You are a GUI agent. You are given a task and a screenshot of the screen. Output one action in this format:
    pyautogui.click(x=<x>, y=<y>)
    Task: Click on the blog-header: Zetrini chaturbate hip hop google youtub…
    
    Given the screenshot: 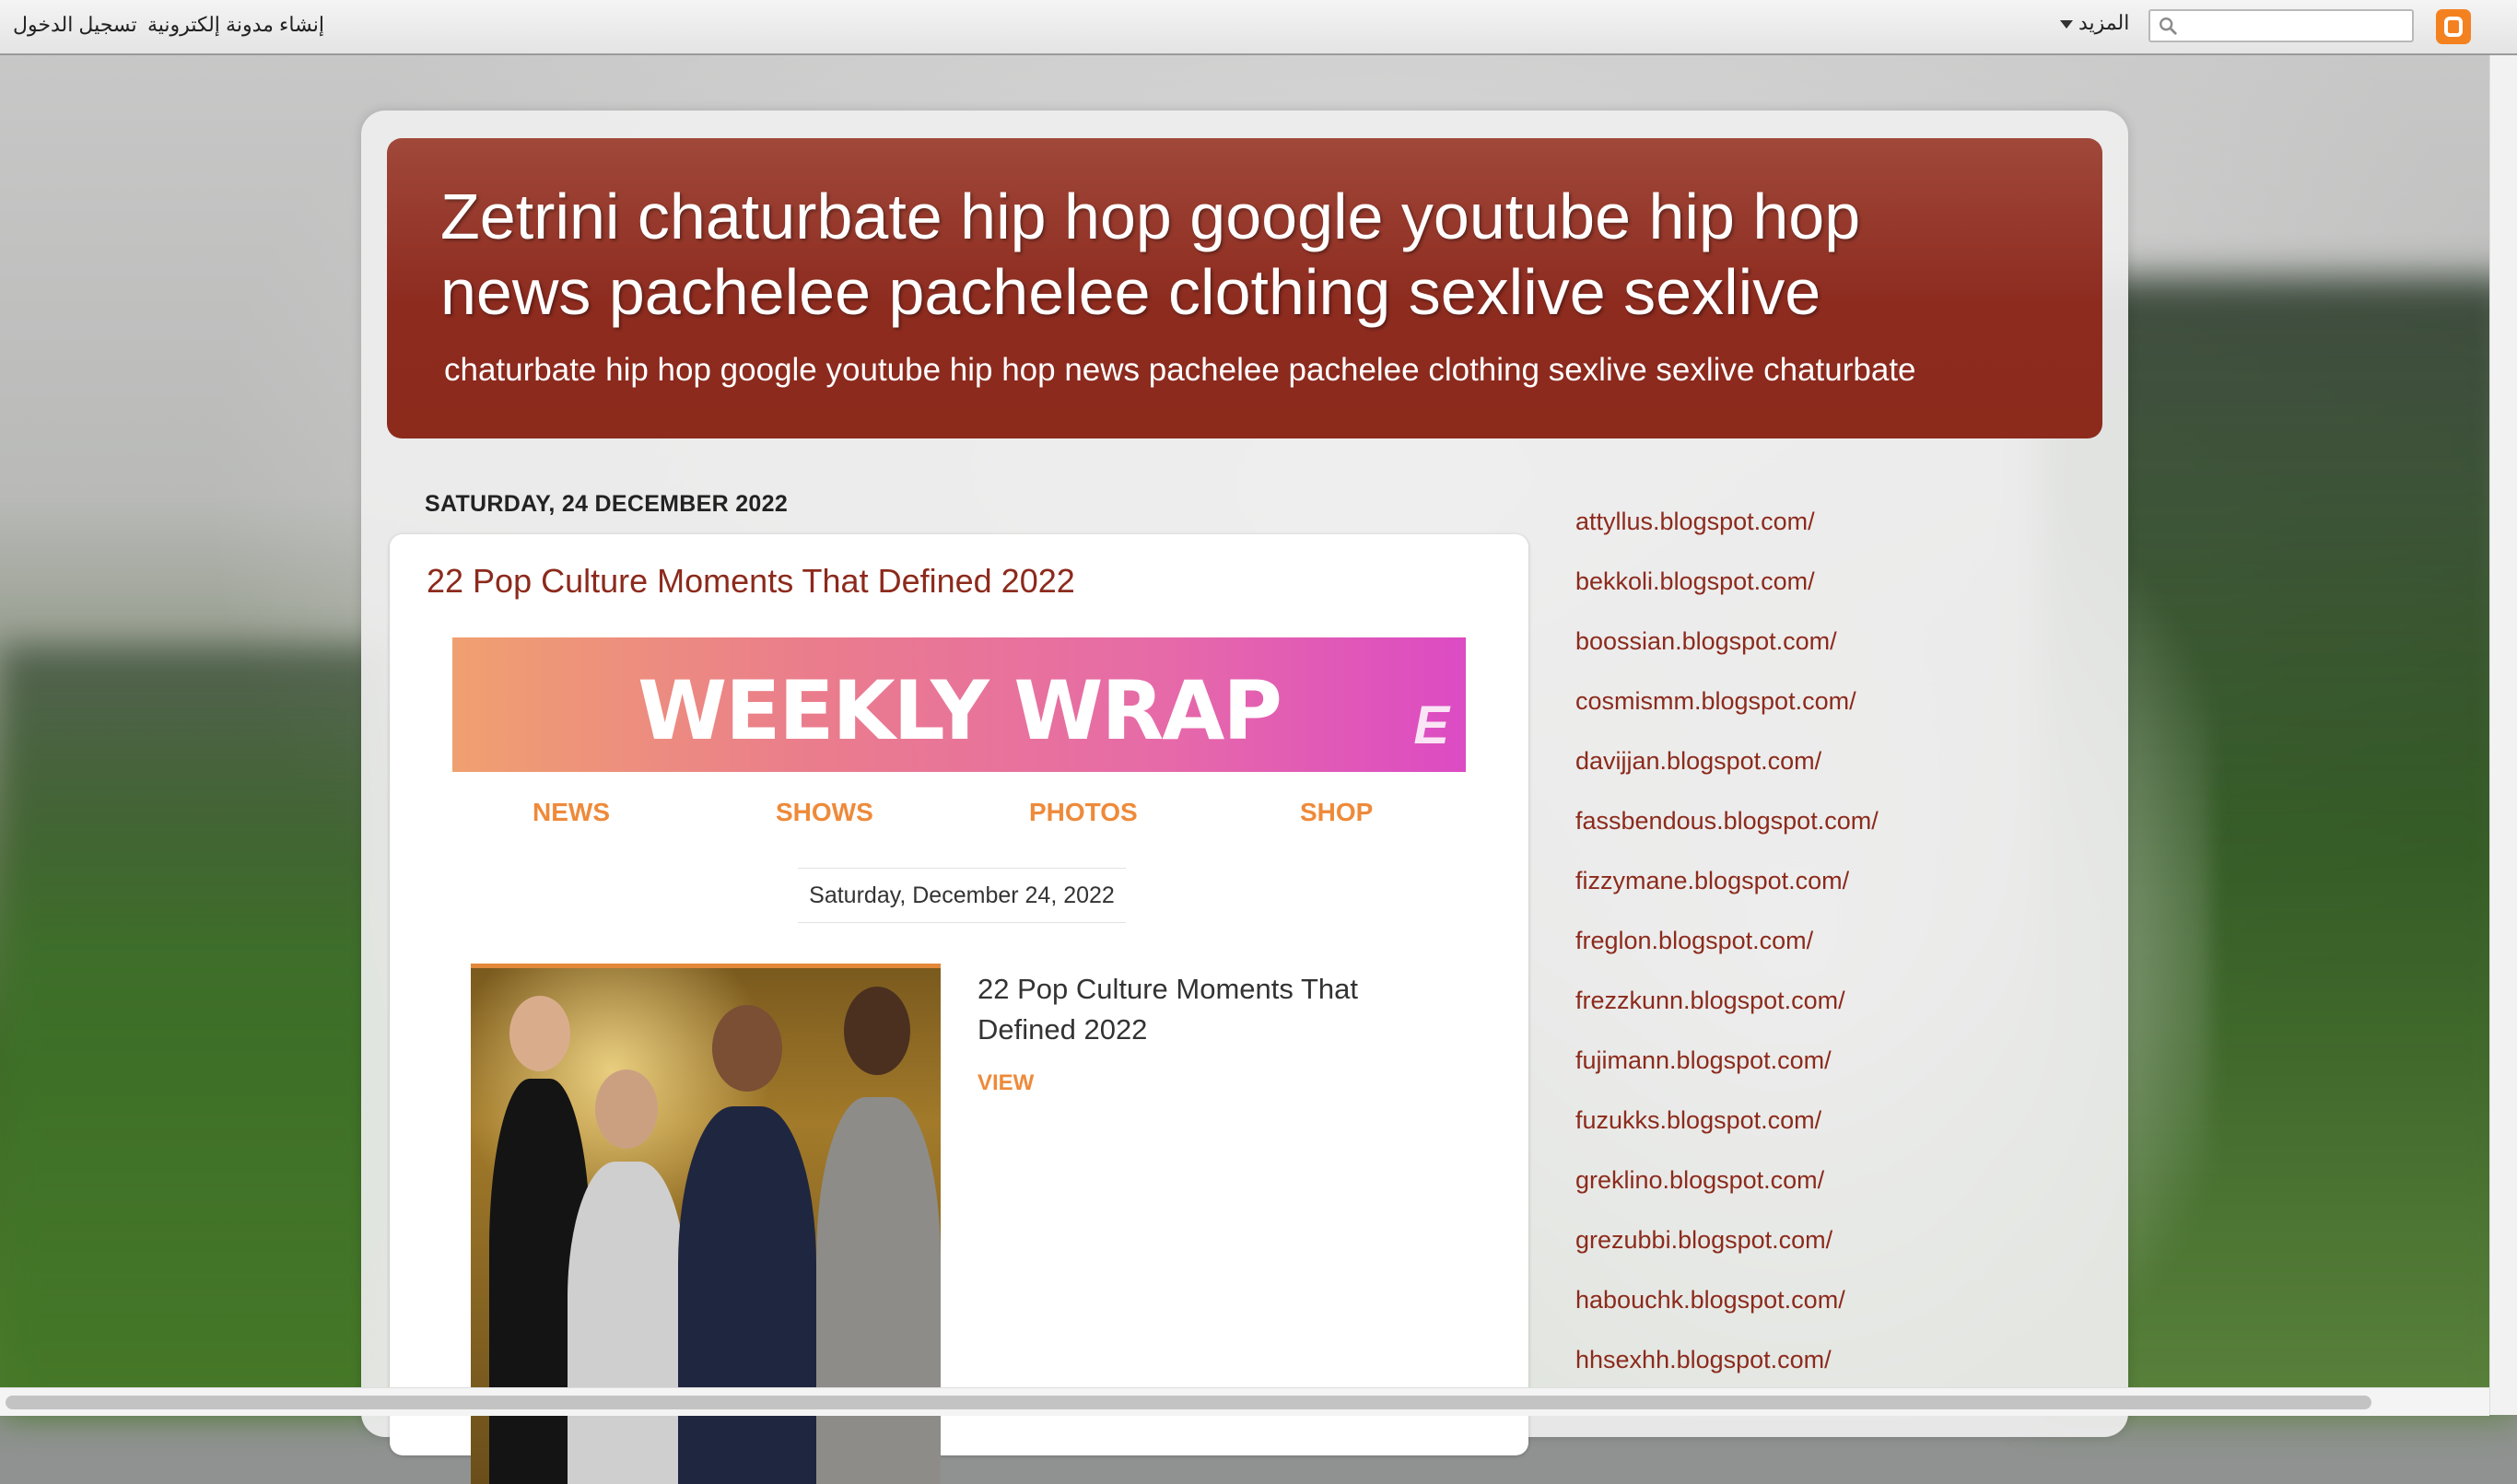 What is the action you would take?
    pyautogui.click(x=1244, y=288)
    